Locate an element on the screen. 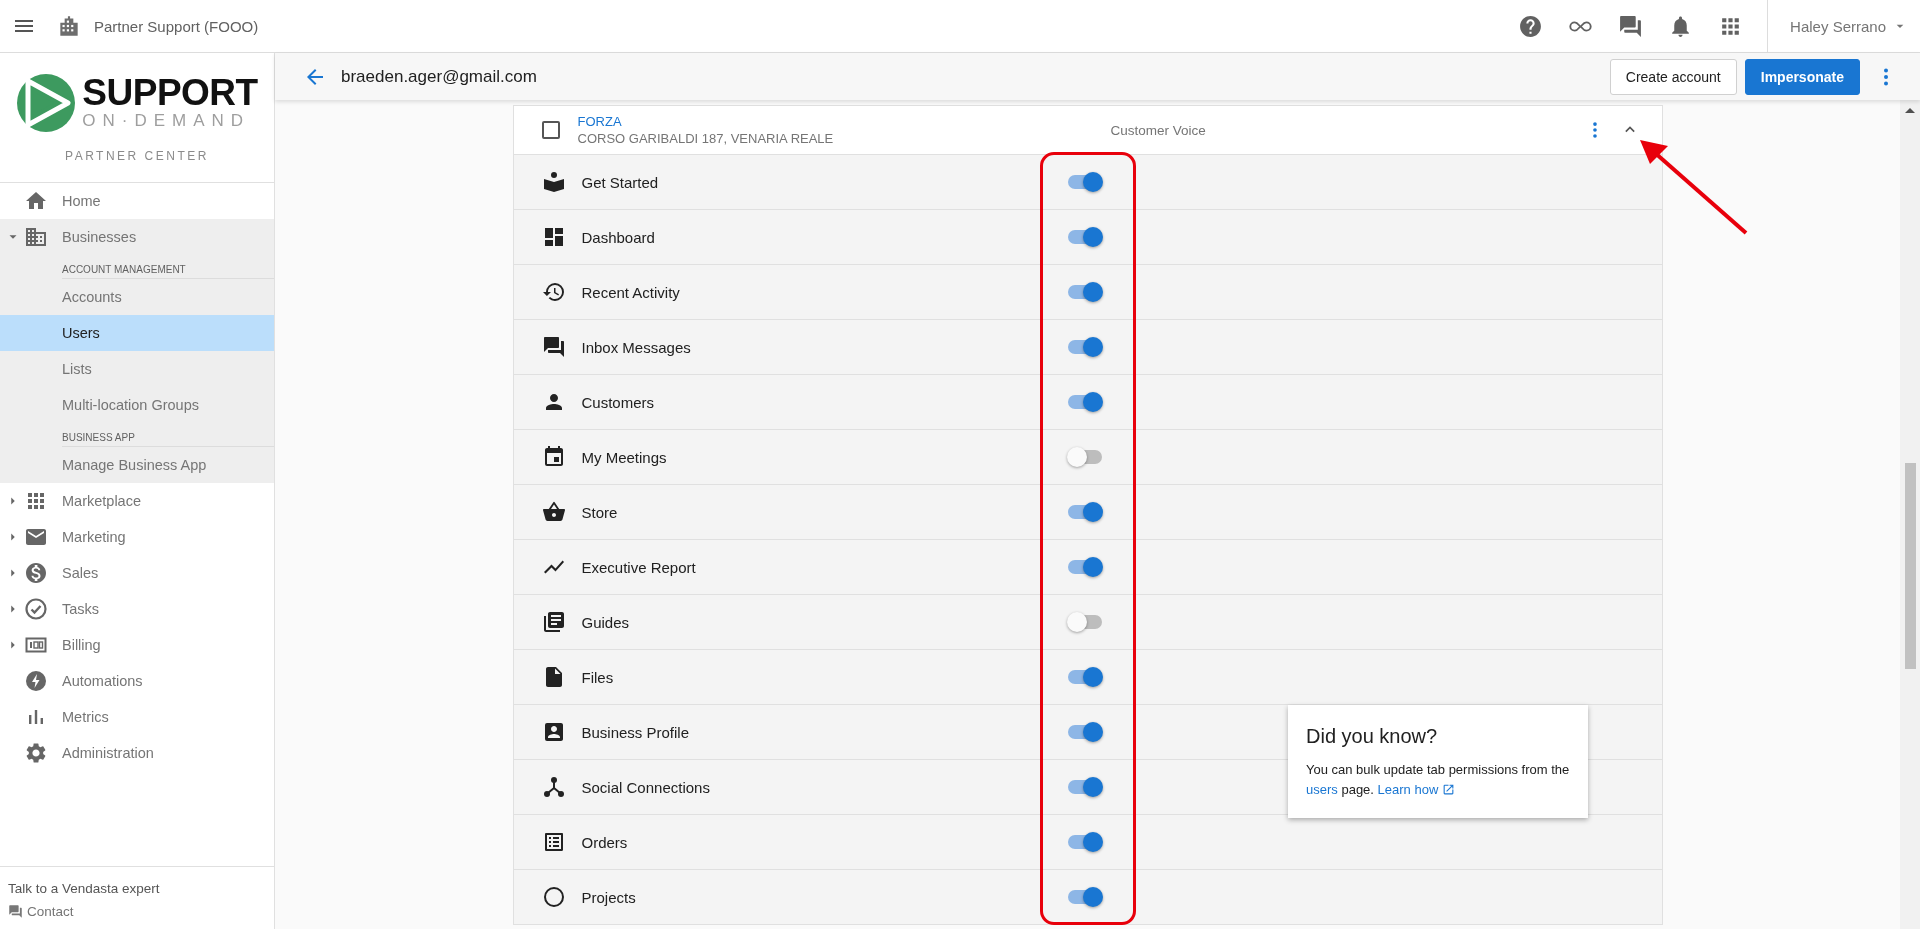  permission-label: Files is located at coordinates (598, 677).